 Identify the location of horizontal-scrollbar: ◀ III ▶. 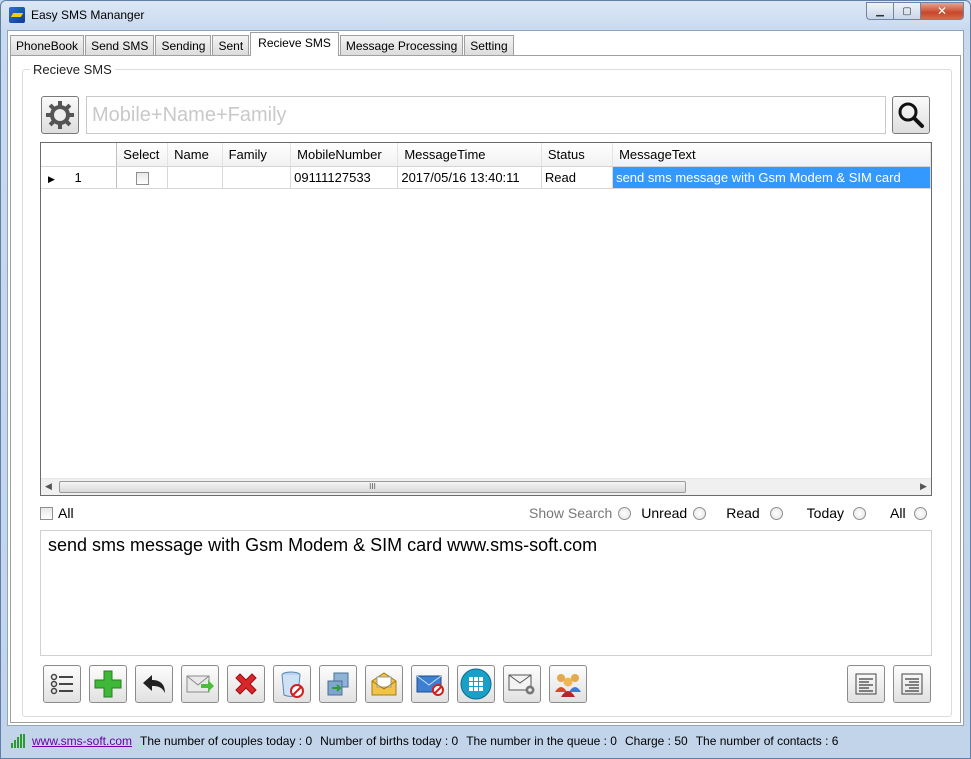
(486, 486).